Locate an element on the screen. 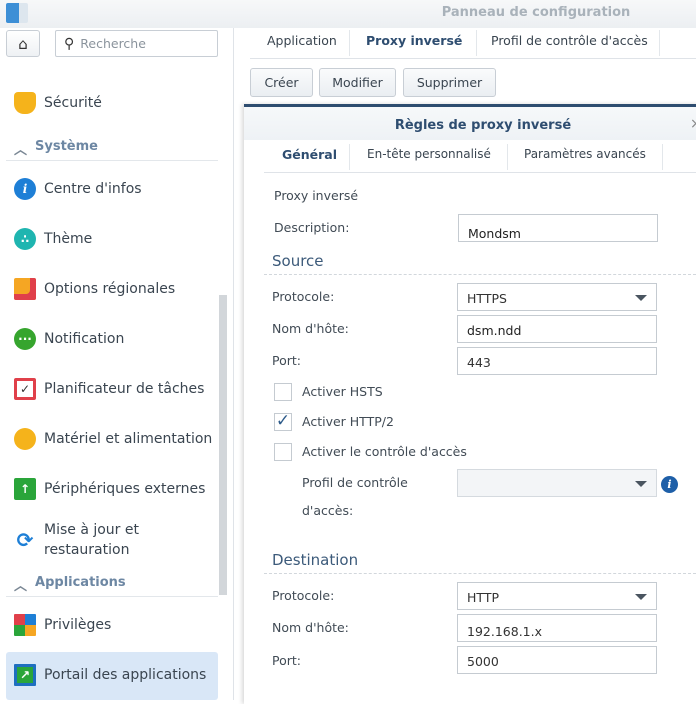 Image resolution: width=696 pixels, height=704 pixels. tab-parametres-avances: Paramètres avancés is located at coordinates (585, 154).